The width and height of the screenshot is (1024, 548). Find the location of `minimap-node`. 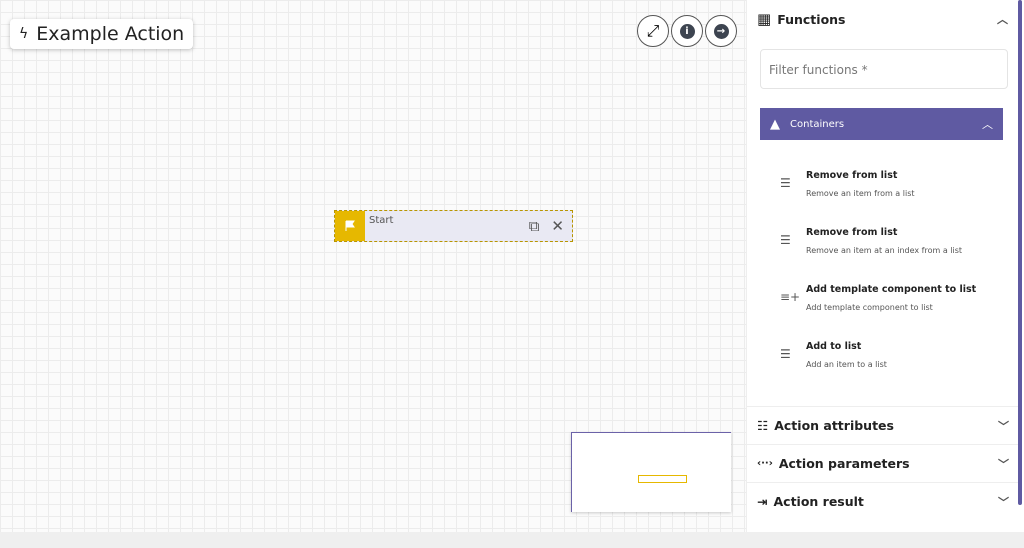

minimap-node is located at coordinates (662, 479).